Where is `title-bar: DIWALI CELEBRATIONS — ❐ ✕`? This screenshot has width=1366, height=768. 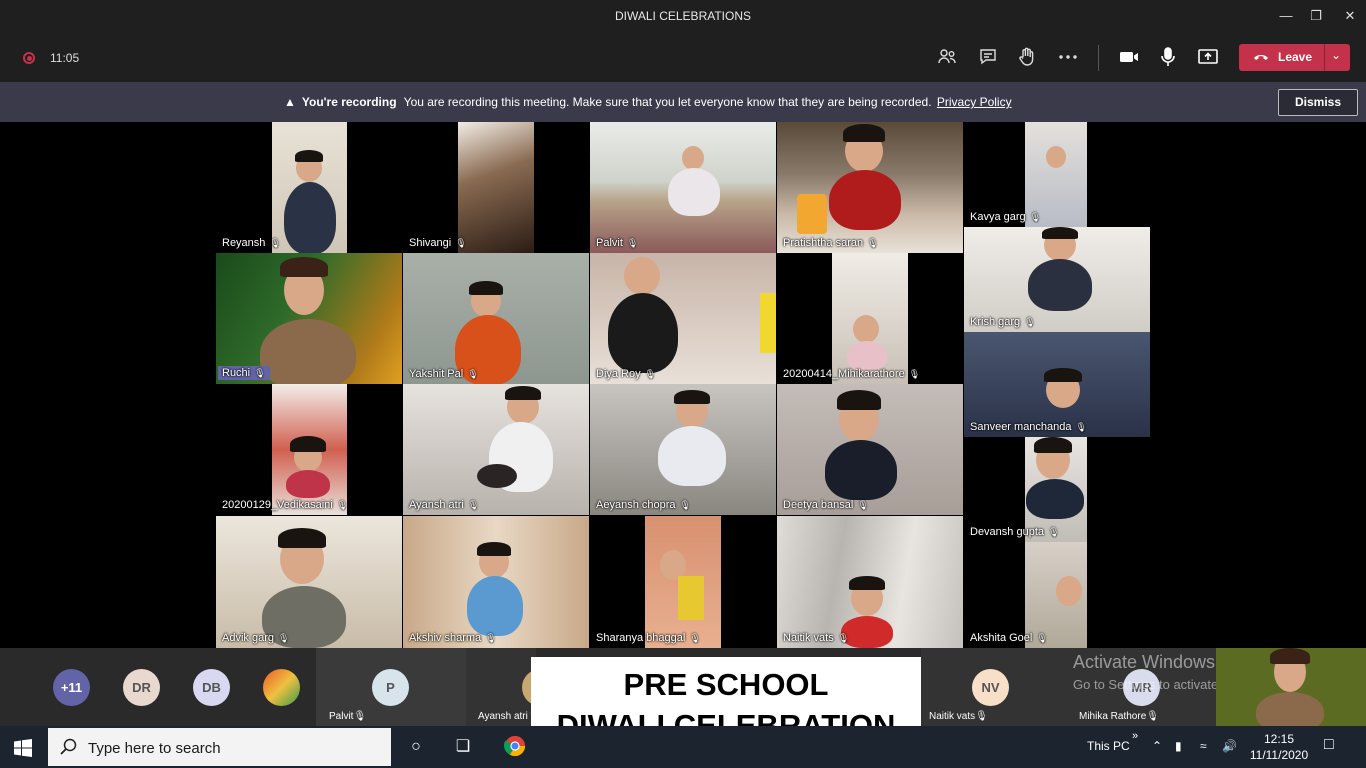
title-bar: DIWALI CELEBRATIONS — ❐ ✕ is located at coordinates (683, 16).